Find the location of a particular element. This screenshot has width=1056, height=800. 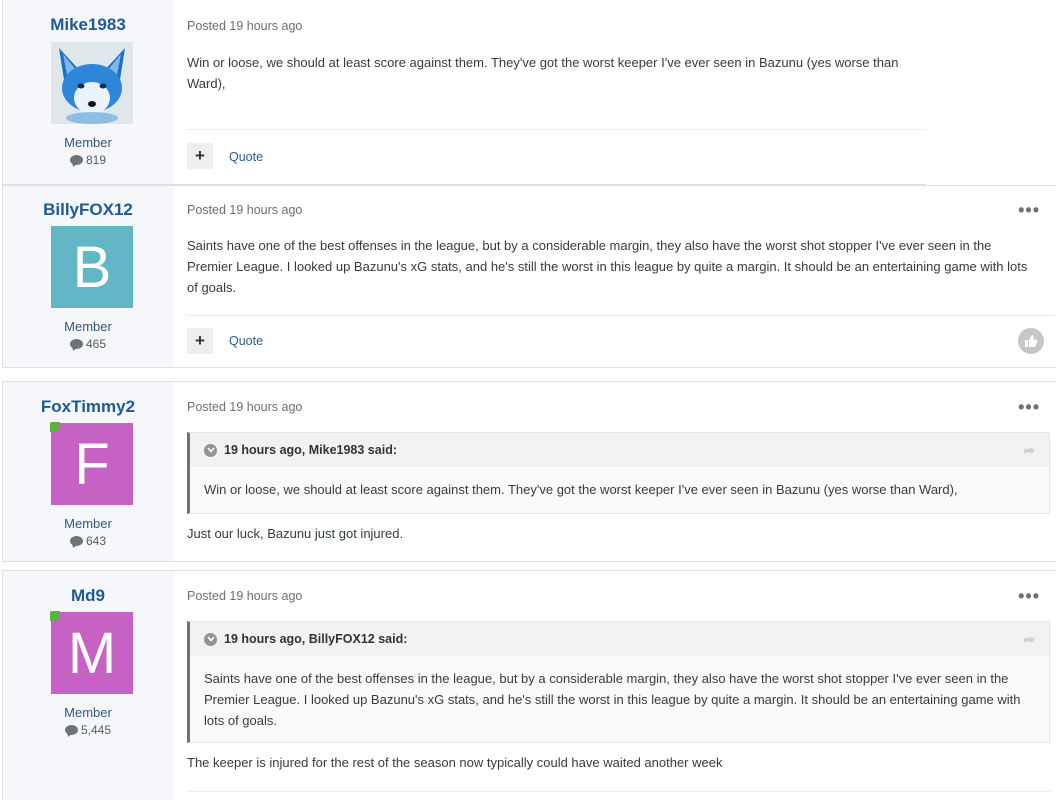

author-panel: Md9 M Member 5,445 is located at coordinates (88, 685).